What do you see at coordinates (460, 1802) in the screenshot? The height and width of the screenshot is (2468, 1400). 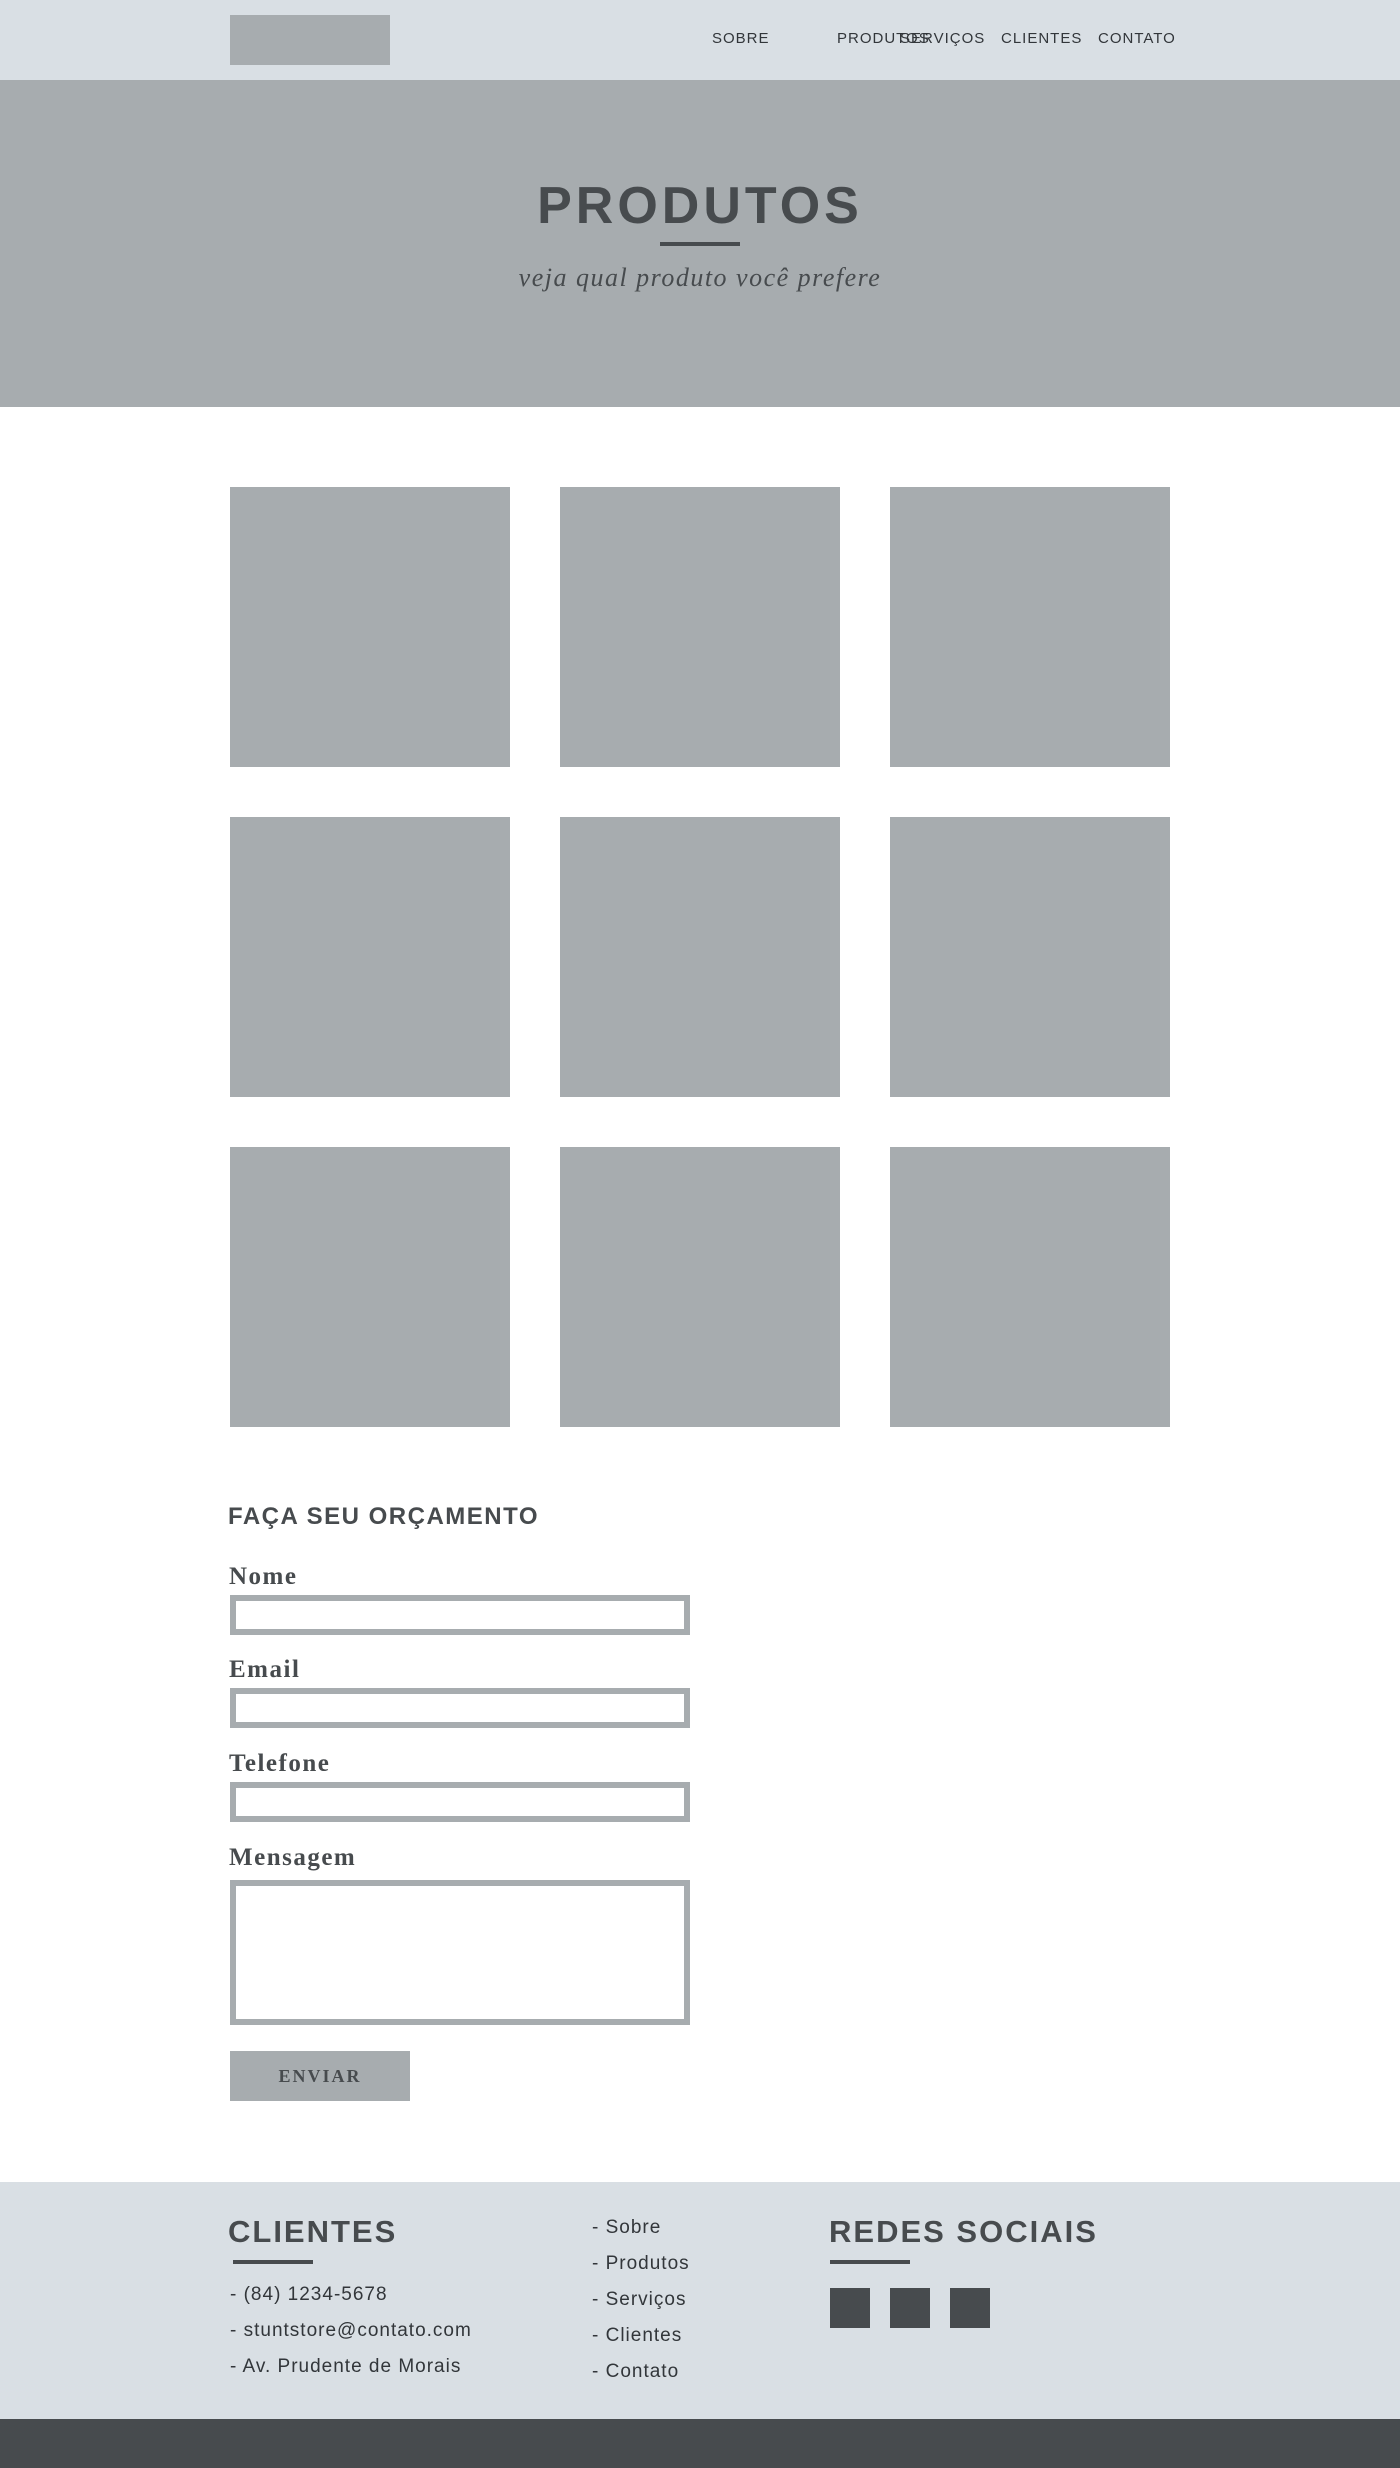 I see `phone-field` at bounding box center [460, 1802].